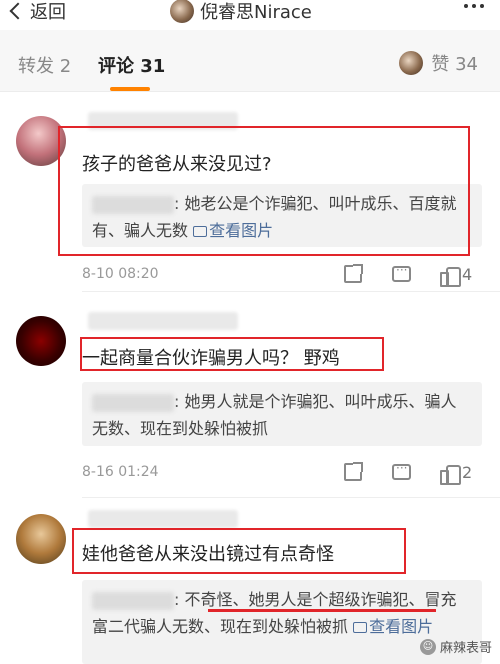  Describe the element at coordinates (454, 64) in the screenshot. I see `likes-label: 赞 34` at that location.